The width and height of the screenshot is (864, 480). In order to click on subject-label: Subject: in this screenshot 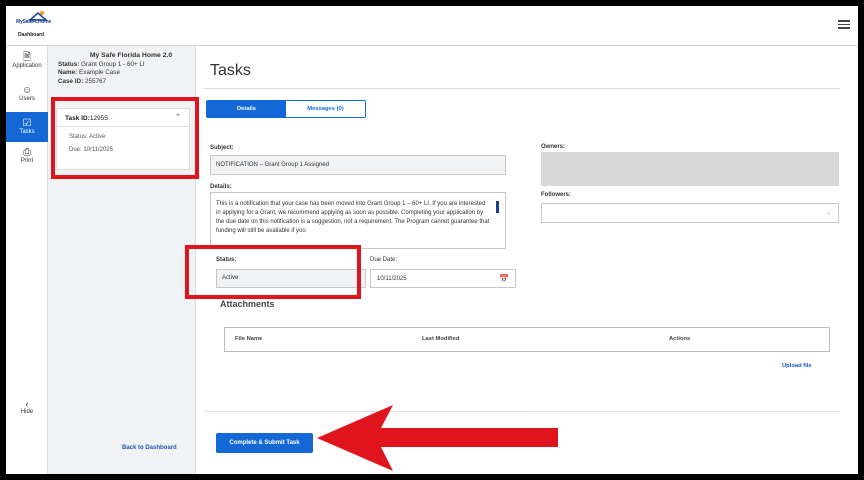, I will do `click(222, 148)`.